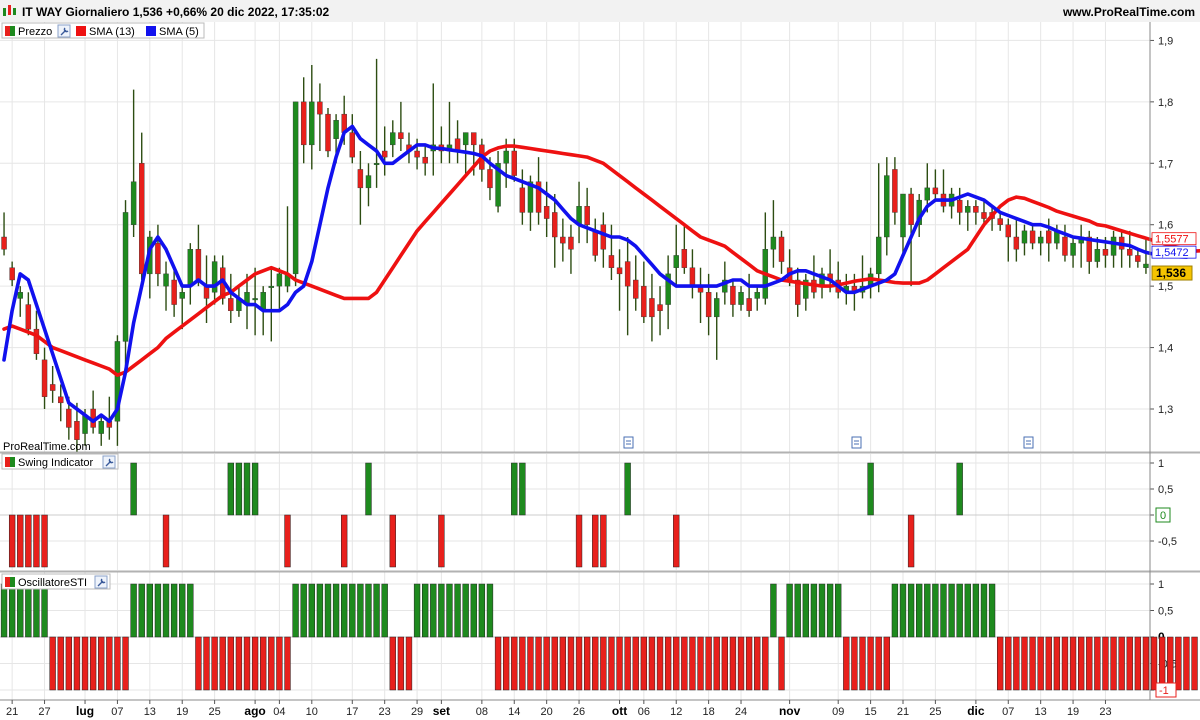 This screenshot has height=720, width=1200. Describe the element at coordinates (1167, 542) in the screenshot. I see `y-tick-label: -0,5` at that location.